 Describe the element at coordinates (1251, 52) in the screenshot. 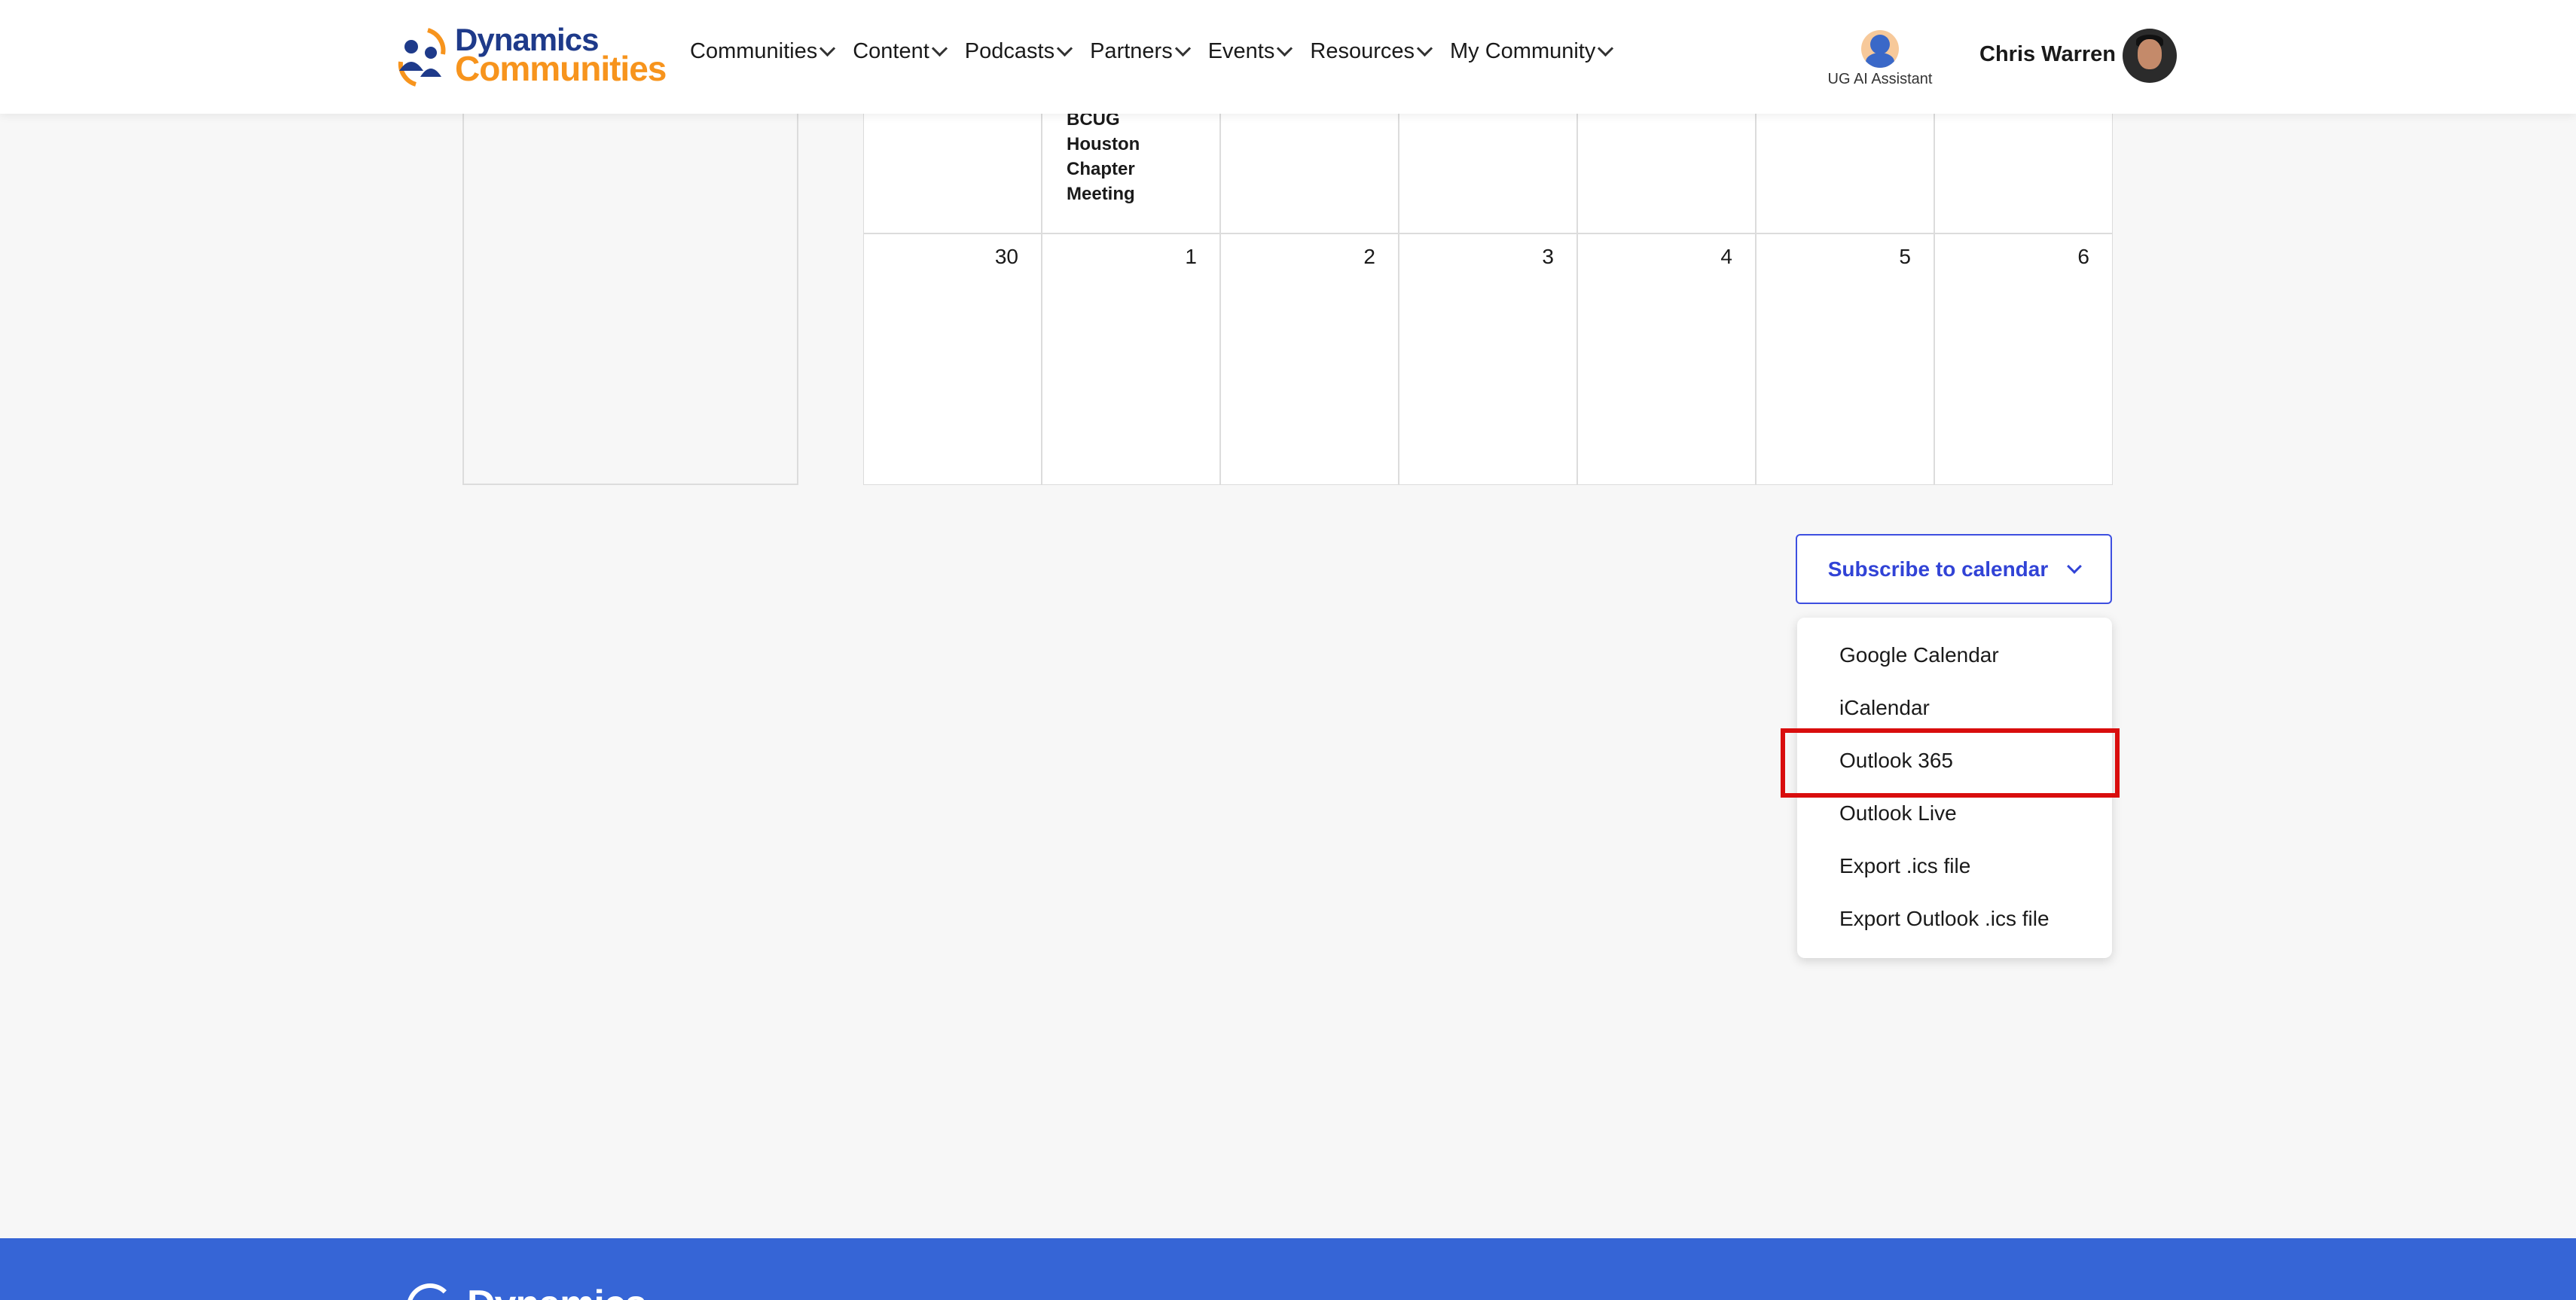

I see `nav-events: Events` at that location.